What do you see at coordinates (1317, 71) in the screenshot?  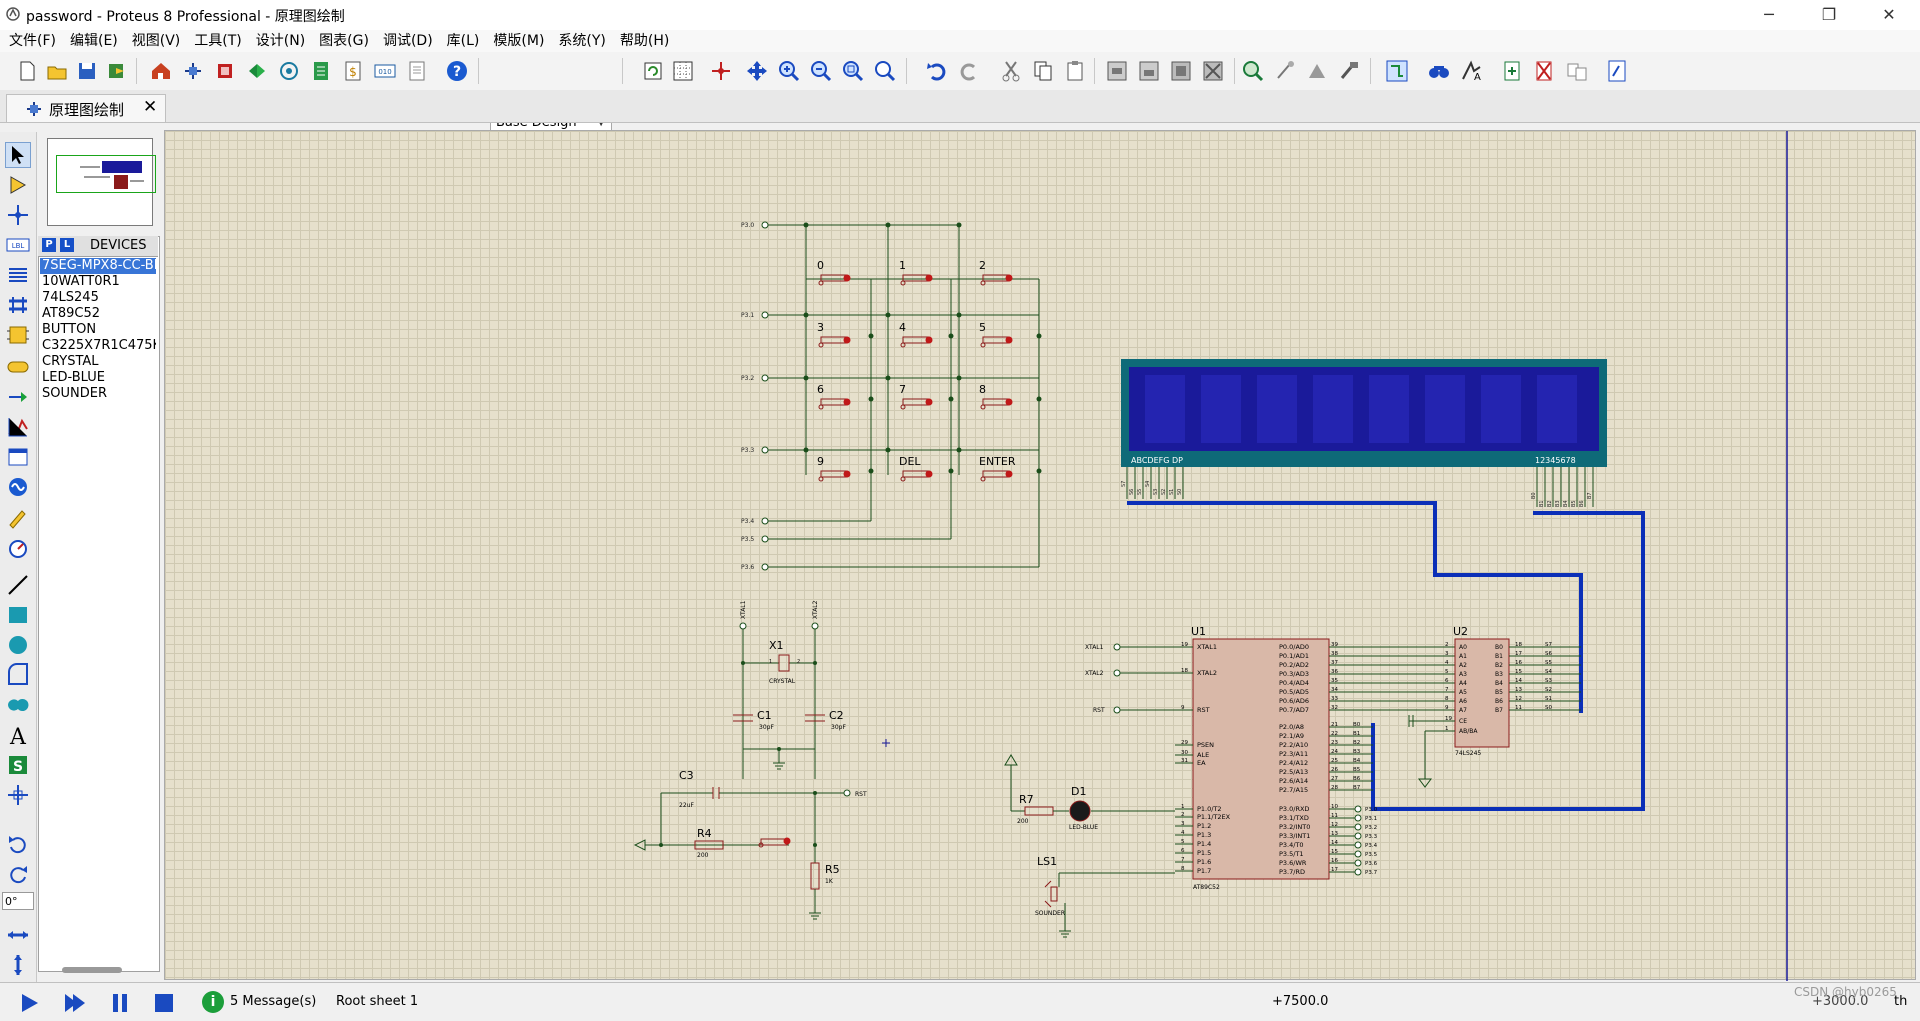 I see `package-tool-icon` at bounding box center [1317, 71].